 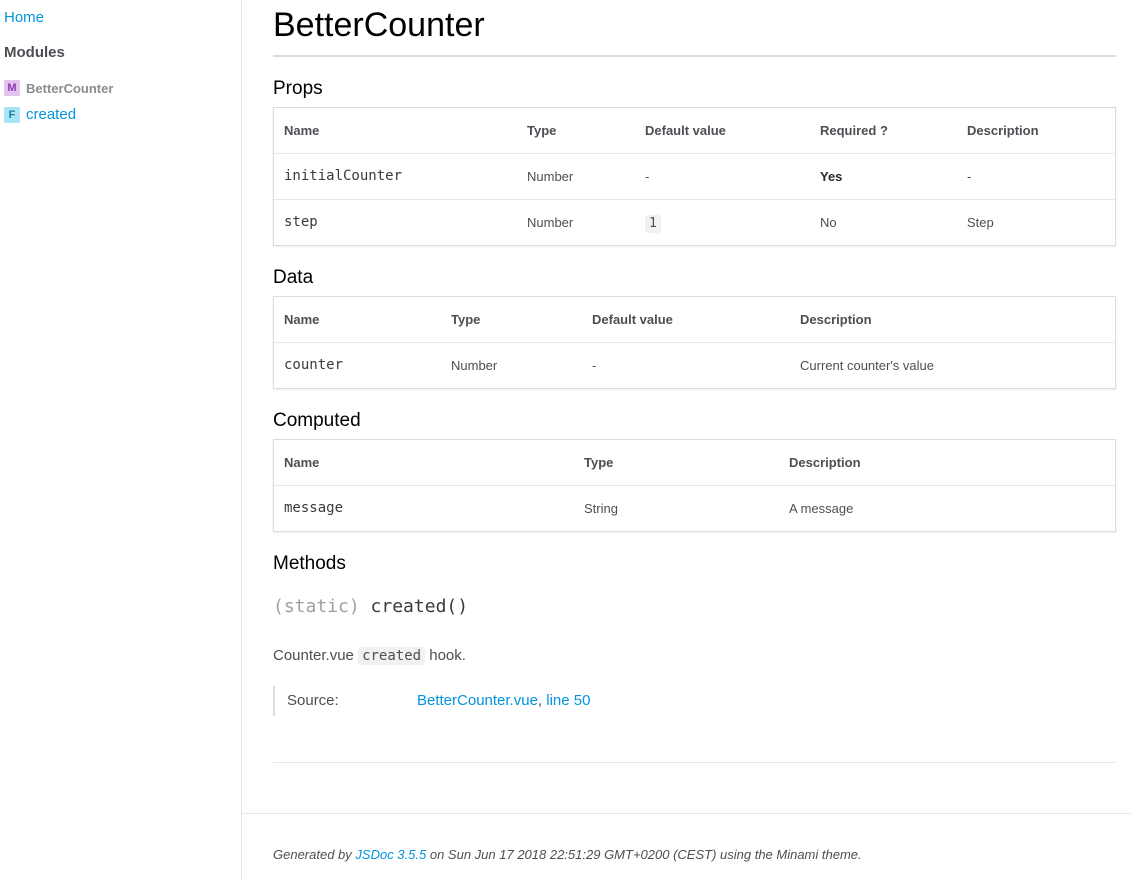 I want to click on source-label: Source:, so click(x=313, y=700).